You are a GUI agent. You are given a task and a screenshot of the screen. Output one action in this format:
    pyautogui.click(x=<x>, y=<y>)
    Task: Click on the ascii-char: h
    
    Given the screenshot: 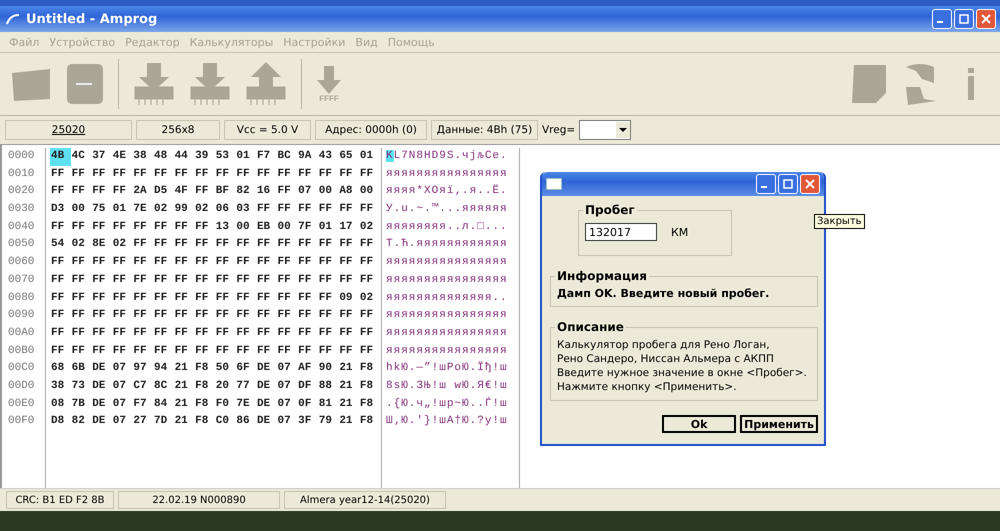 What is the action you would take?
    pyautogui.click(x=390, y=368)
    